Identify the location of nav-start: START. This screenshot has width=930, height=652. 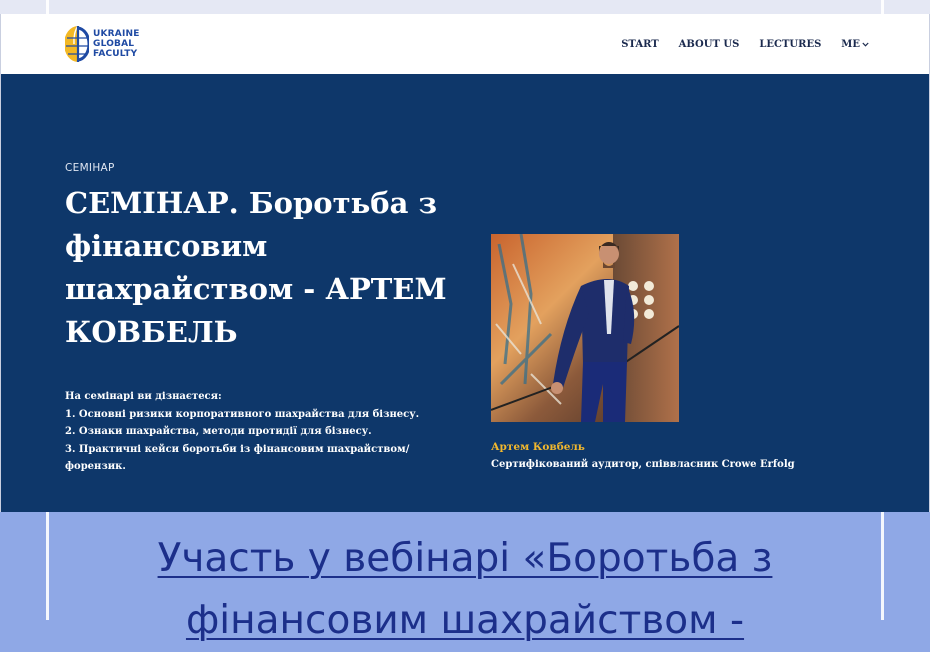
(639, 44).